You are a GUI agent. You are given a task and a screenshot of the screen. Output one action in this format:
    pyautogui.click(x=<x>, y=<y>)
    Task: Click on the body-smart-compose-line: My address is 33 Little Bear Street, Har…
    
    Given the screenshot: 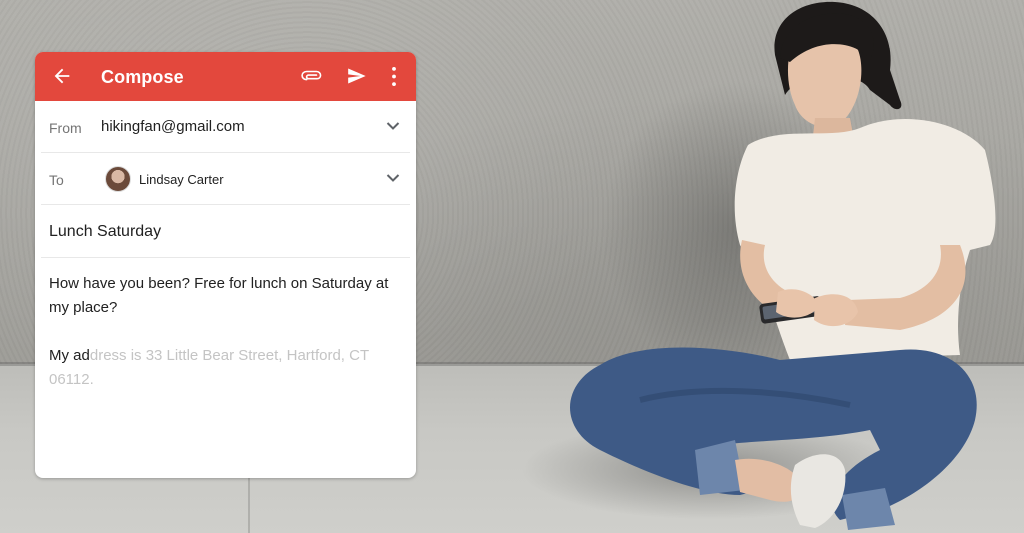 What is the action you would take?
    pyautogui.click(x=227, y=368)
    